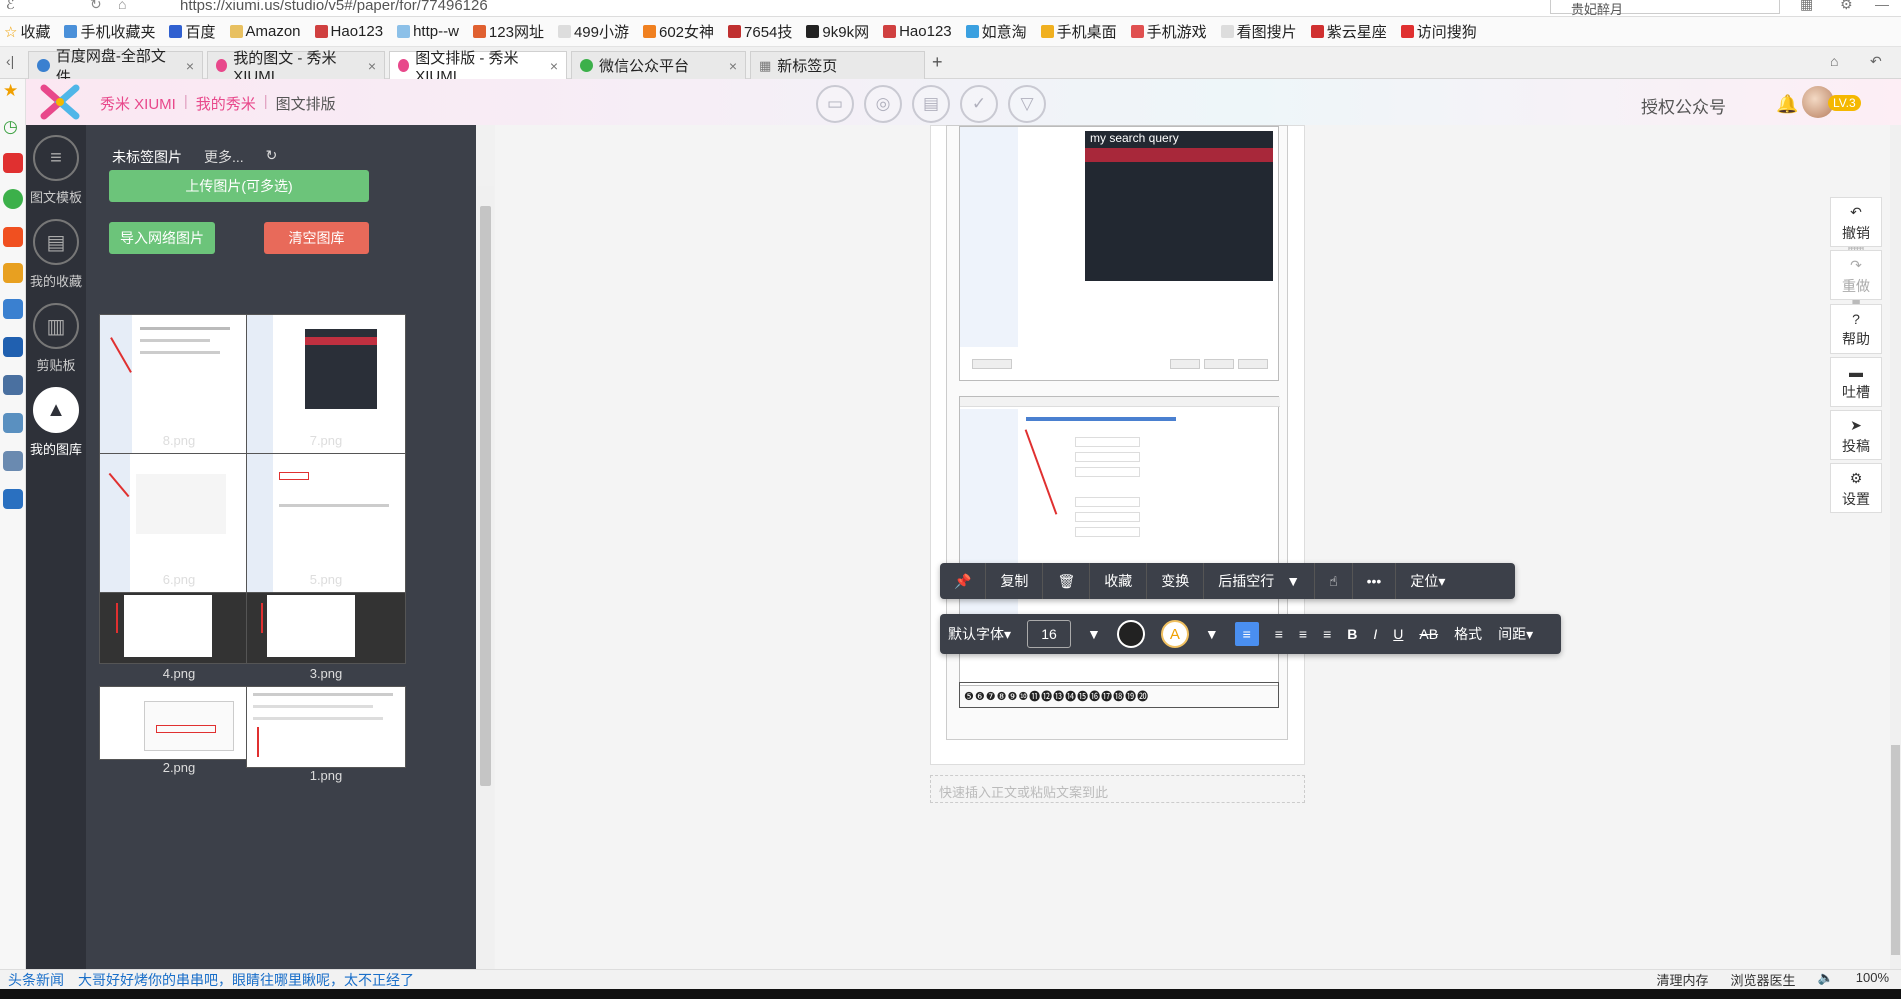 The image size is (1901, 999). What do you see at coordinates (1119, 581) in the screenshot?
I see `favorite-button: 收藏` at bounding box center [1119, 581].